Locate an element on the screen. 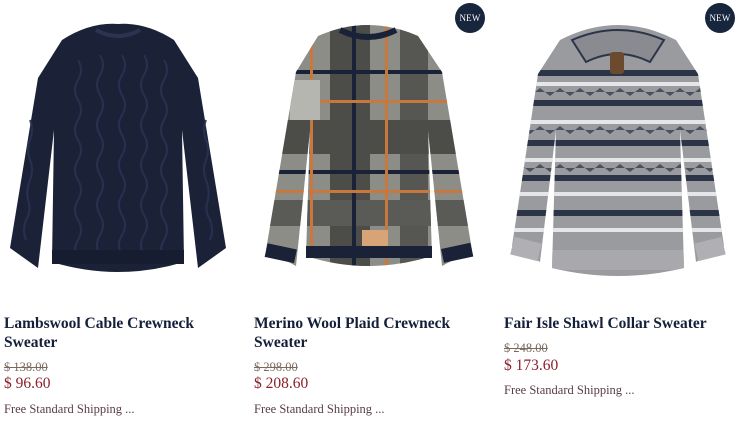 This screenshot has width=740, height=421. product-title: Merino Wool Plaid Crewneck Sweater is located at coordinates (369, 333).